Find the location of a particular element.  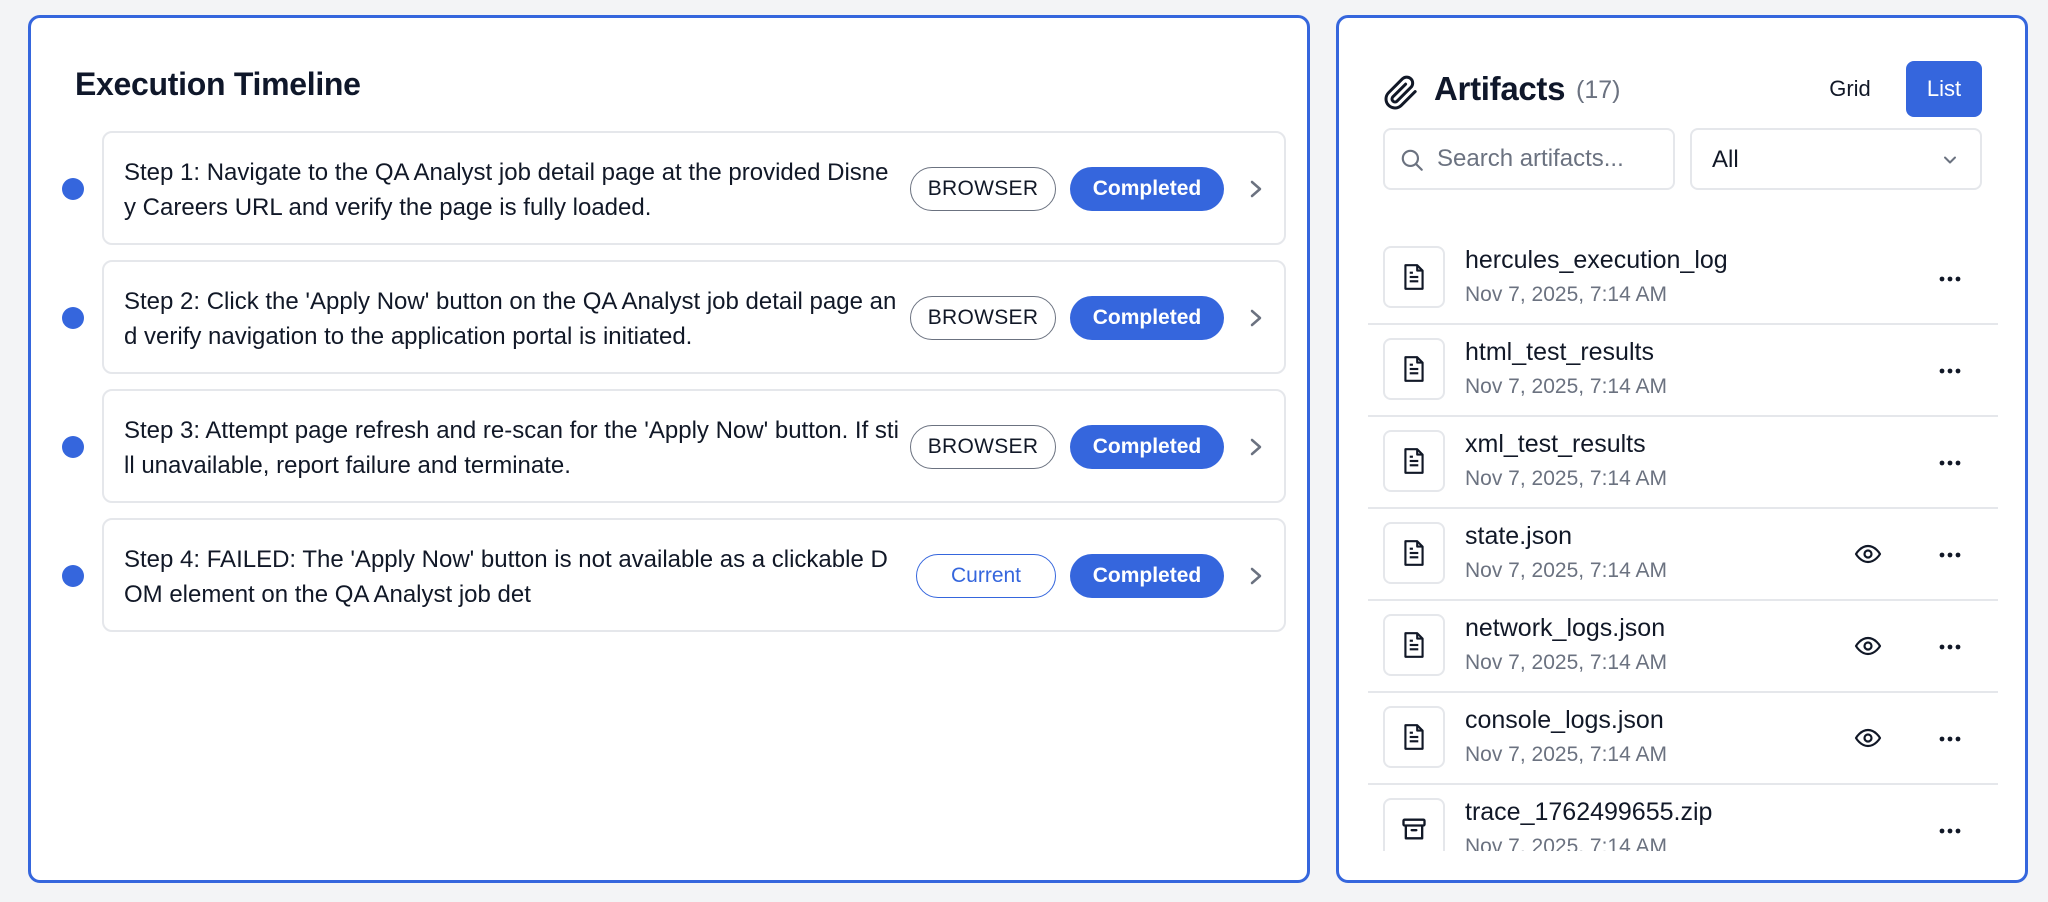

artifact-name: console_logs.json is located at coordinates (1564, 720).